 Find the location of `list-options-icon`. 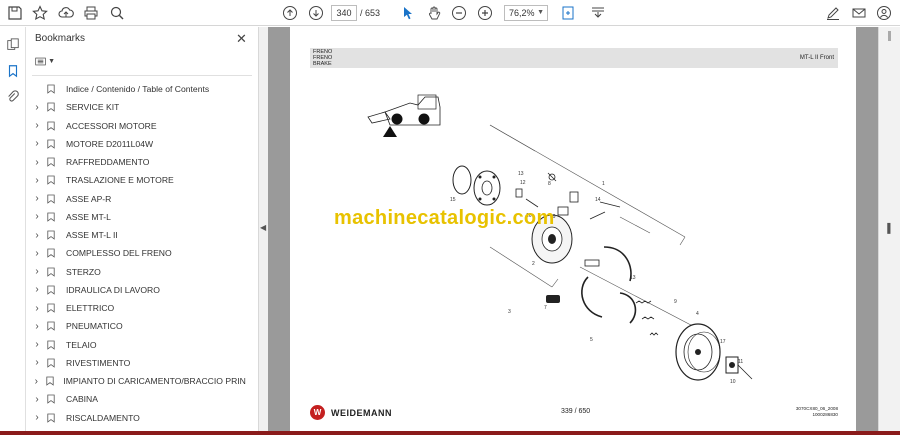

list-options-icon is located at coordinates (40, 61).